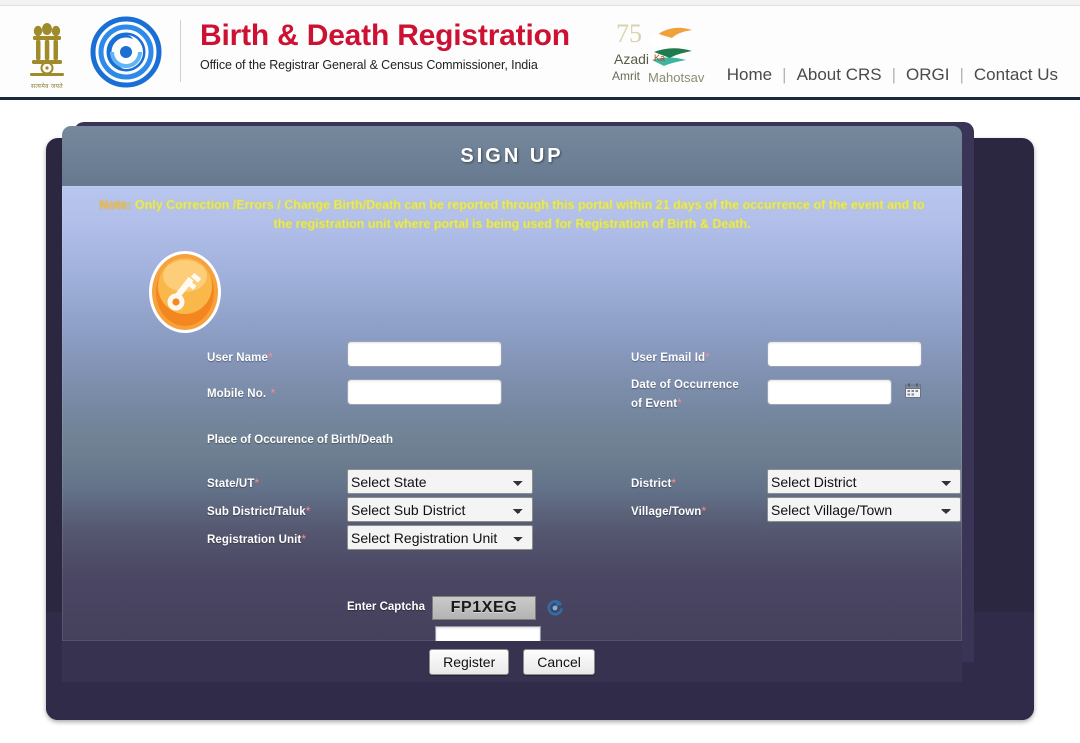  I want to click on key-icon, so click(185, 292).